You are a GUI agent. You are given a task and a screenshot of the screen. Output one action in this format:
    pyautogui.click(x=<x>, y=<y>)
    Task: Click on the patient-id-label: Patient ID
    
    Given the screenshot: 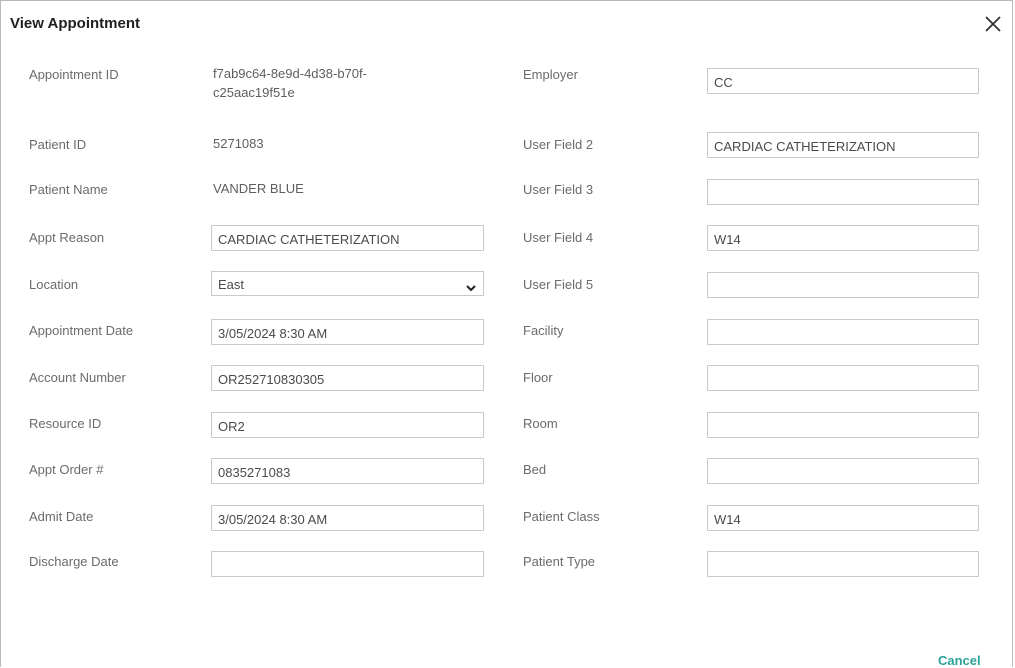 What is the action you would take?
    pyautogui.click(x=58, y=144)
    